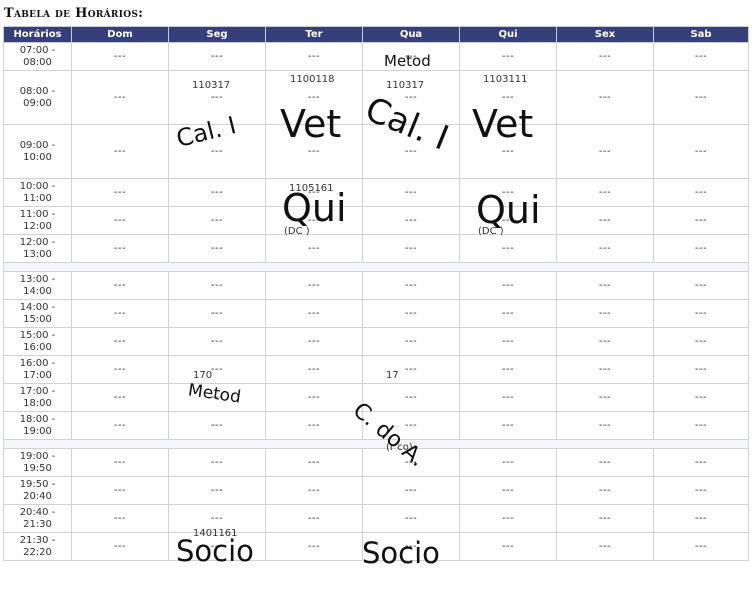  Describe the element at coordinates (37, 403) in the screenshot. I see `time-end: 18:00` at that location.